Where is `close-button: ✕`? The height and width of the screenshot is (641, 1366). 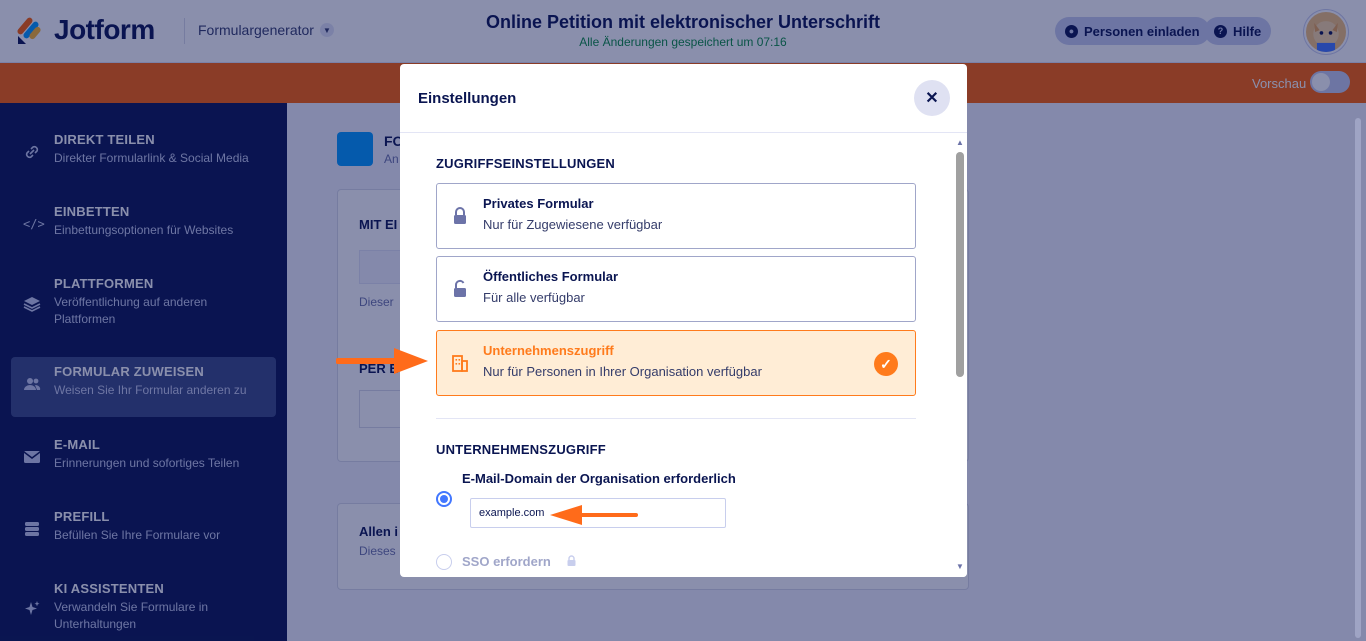
close-button: ✕ is located at coordinates (932, 98).